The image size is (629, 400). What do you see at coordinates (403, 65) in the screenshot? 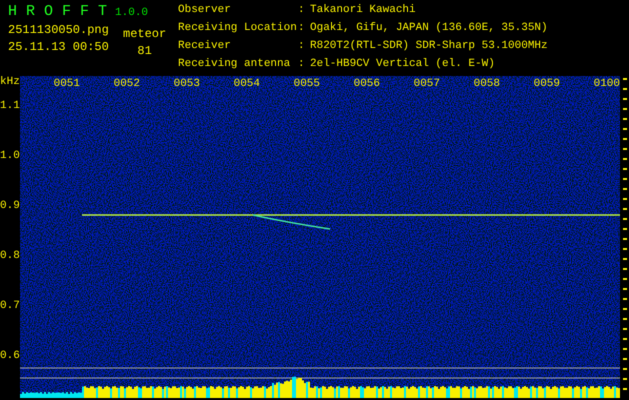
I see `station-value: 2el-HB9CV Vertical (el. E-W)` at bounding box center [403, 65].